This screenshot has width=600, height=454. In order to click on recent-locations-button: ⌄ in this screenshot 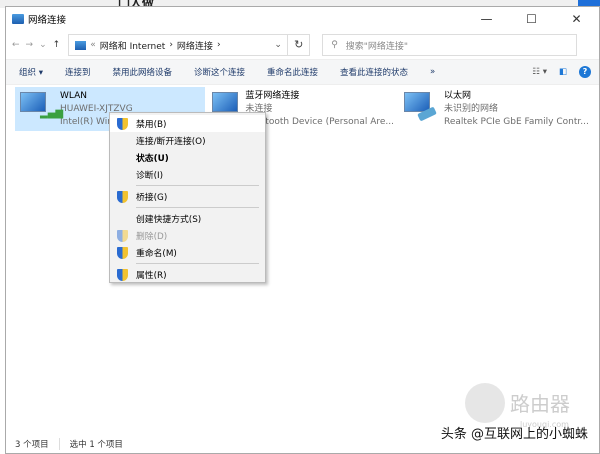, I will do `click(43, 45)`.